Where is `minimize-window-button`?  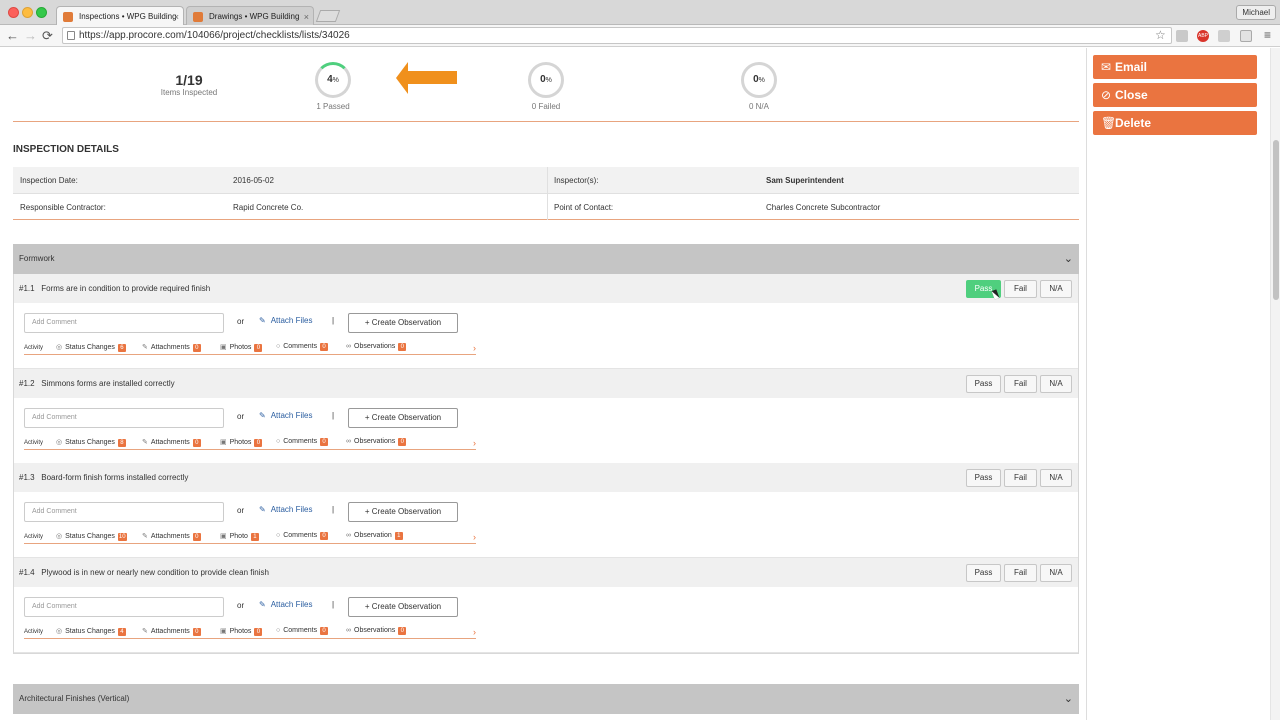
minimize-window-button is located at coordinates (27, 12).